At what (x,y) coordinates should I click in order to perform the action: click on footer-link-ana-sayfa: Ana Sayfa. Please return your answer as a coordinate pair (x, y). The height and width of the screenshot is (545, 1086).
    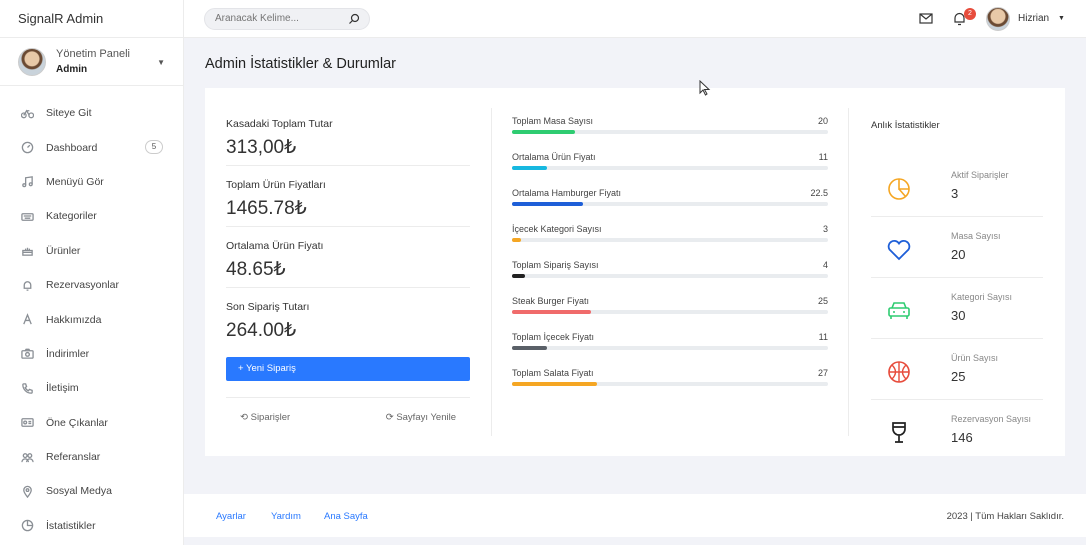
    Looking at the image, I should click on (346, 516).